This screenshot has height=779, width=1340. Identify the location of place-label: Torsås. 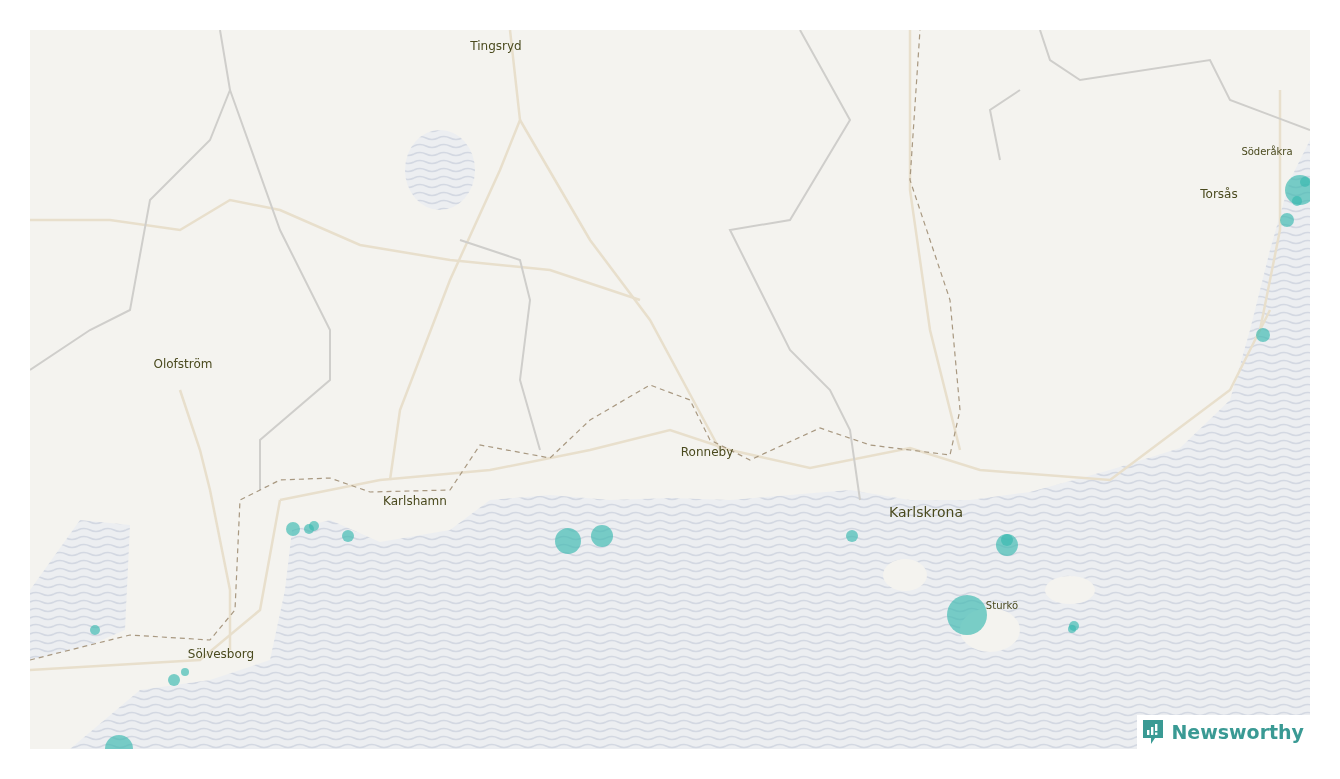
(1219, 194).